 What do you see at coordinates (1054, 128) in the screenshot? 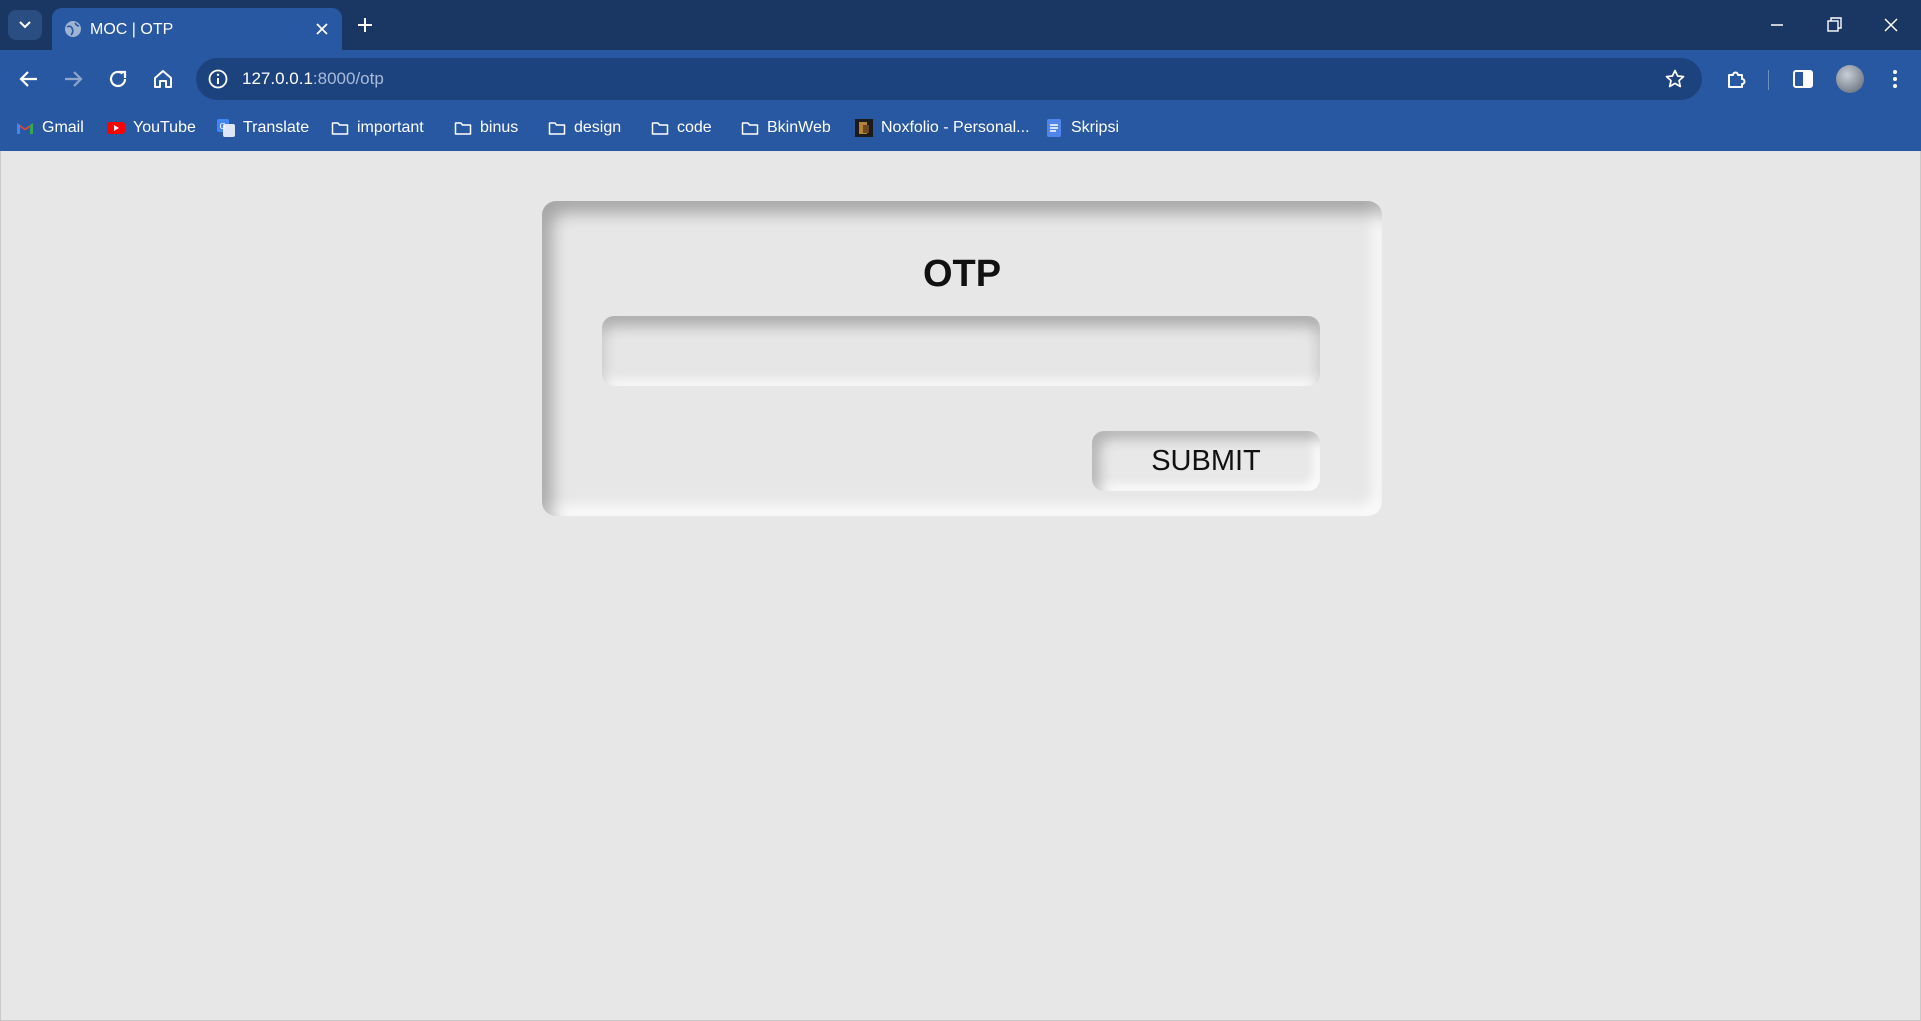
I see `docs-icon` at bounding box center [1054, 128].